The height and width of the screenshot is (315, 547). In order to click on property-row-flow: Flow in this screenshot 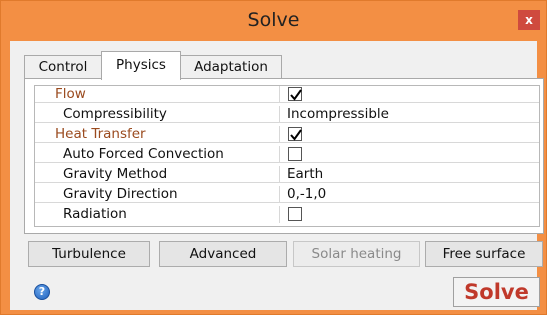, I will do `click(287, 94)`.